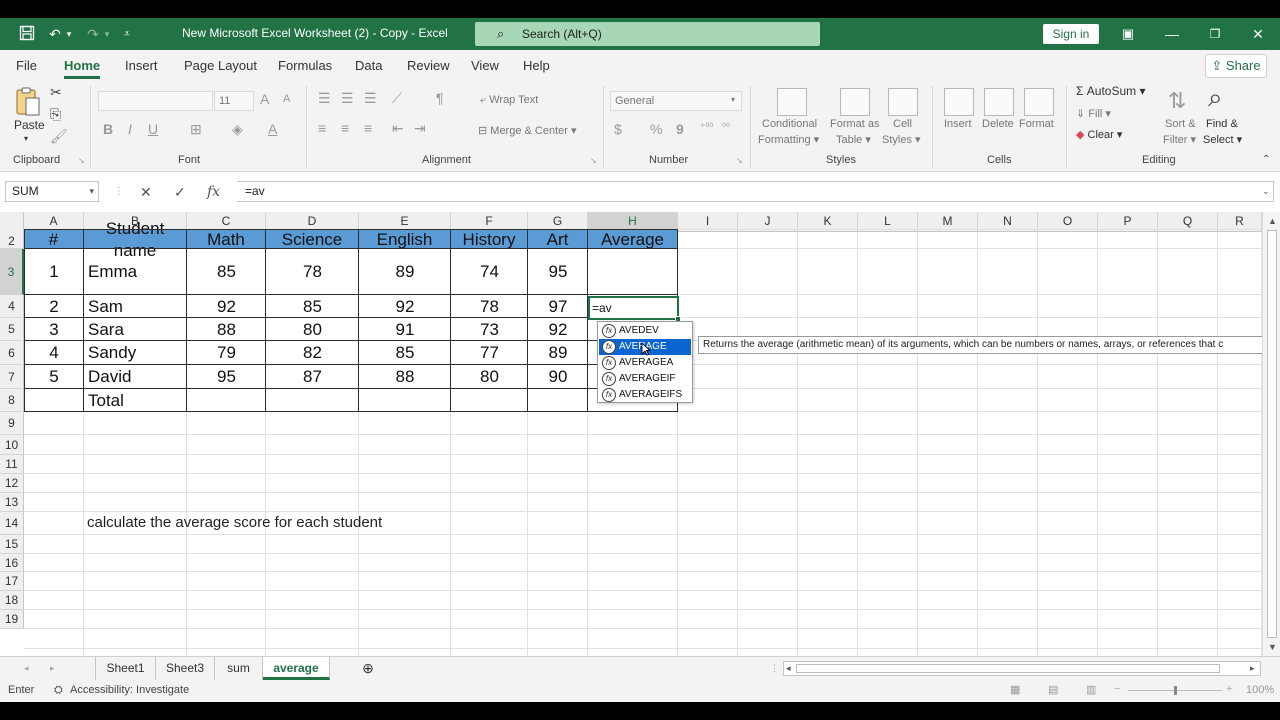 This screenshot has height=720, width=1280. What do you see at coordinates (55, 114) in the screenshot?
I see `copy-icon: ⎘` at bounding box center [55, 114].